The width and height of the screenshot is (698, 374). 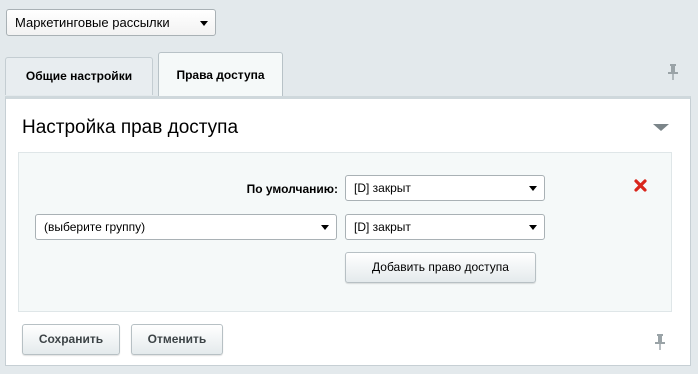 I want to click on panel-title: Настройка прав доступа, so click(x=130, y=127).